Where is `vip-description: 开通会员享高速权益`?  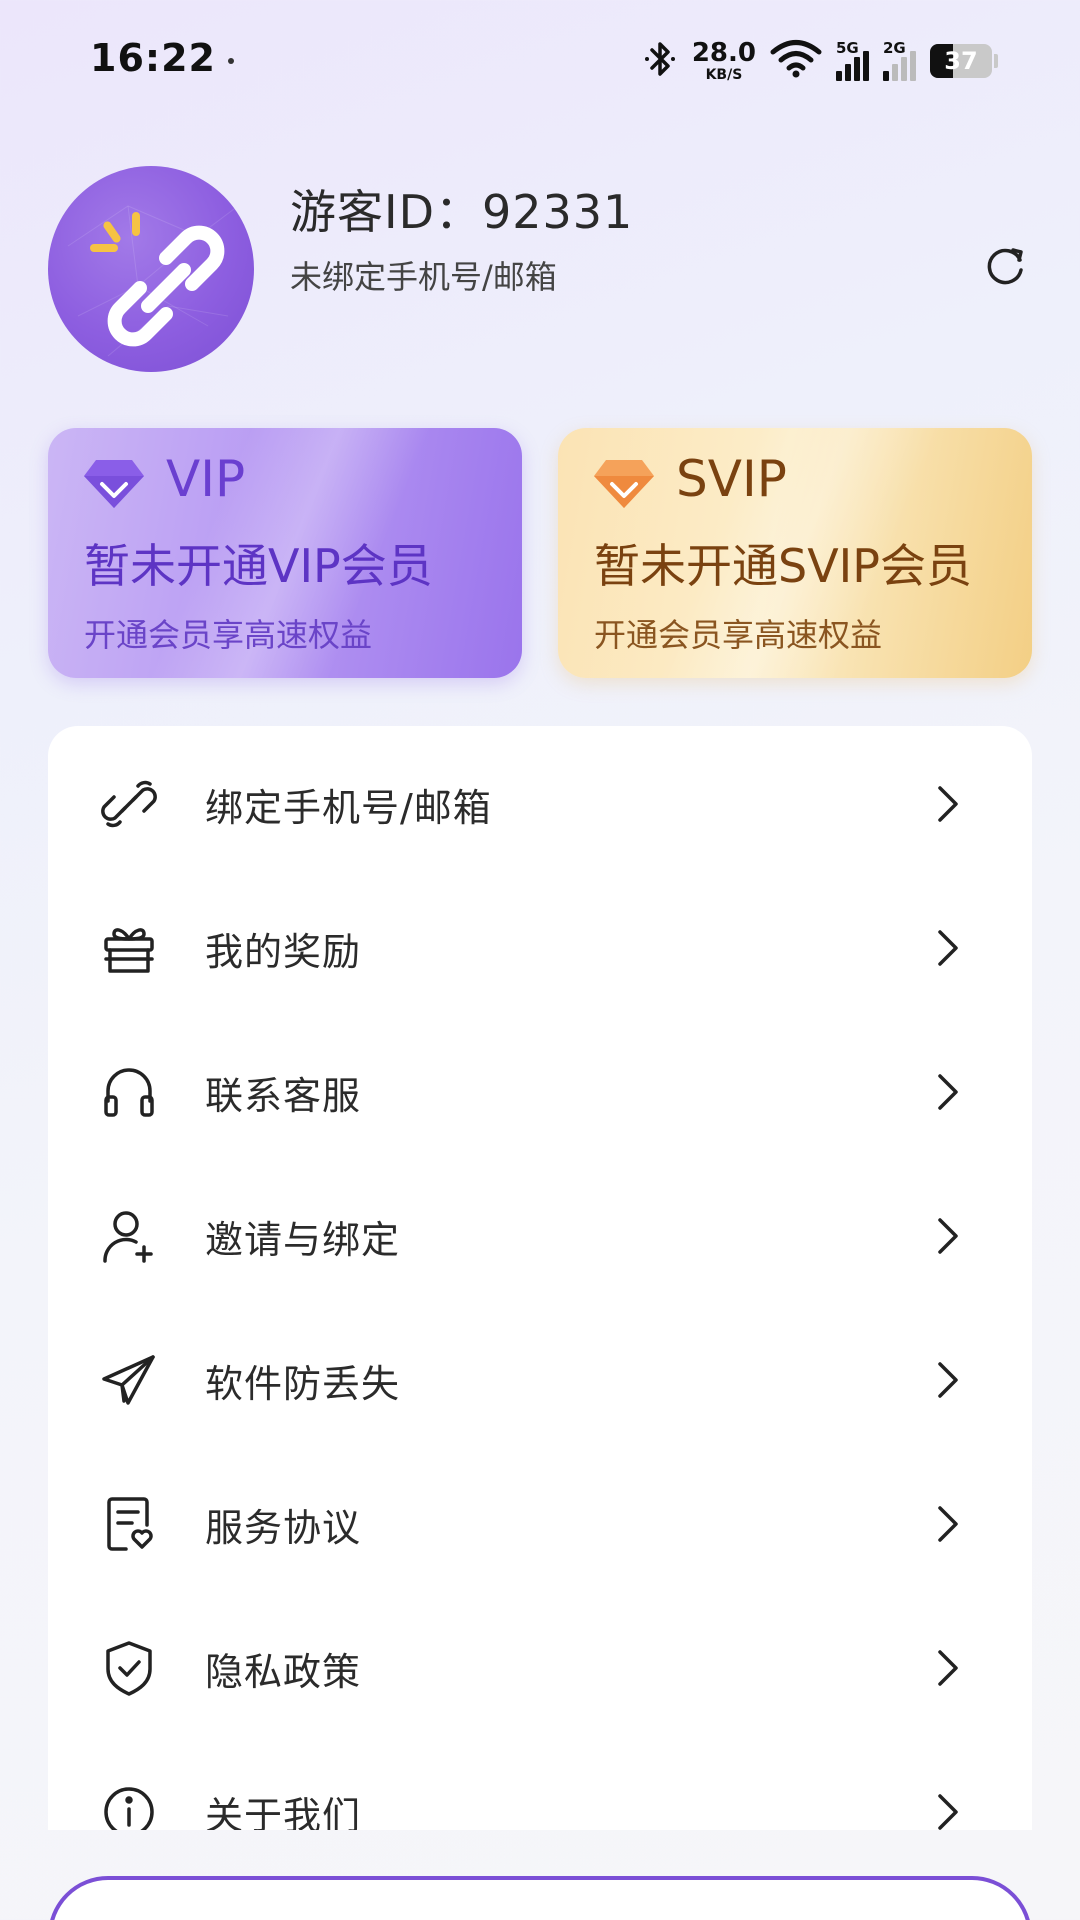
vip-description: 开通会员享高速权益 is located at coordinates (228, 635).